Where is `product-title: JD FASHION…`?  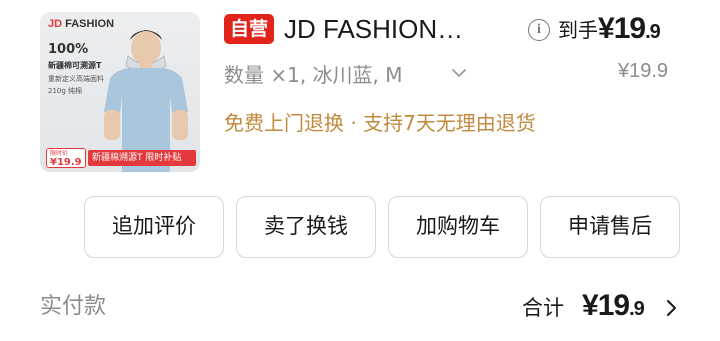 product-title: JD FASHION… is located at coordinates (396, 29).